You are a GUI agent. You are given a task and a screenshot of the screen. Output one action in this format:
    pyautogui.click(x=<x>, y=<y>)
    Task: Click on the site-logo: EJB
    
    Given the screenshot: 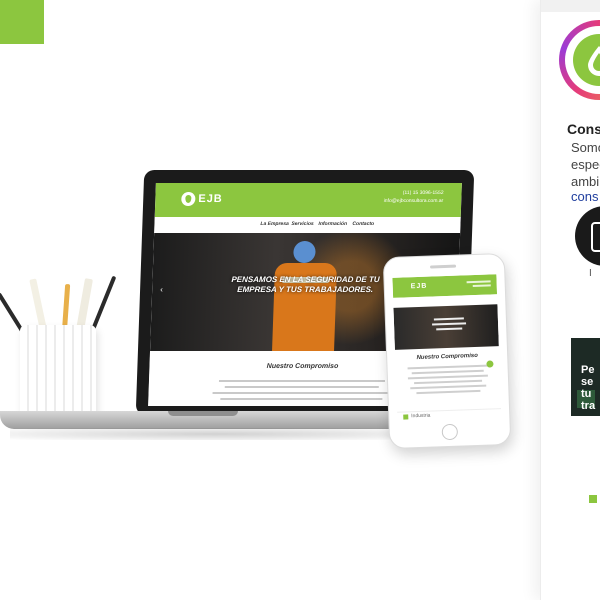 What is the action you would take?
    pyautogui.click(x=202, y=199)
    